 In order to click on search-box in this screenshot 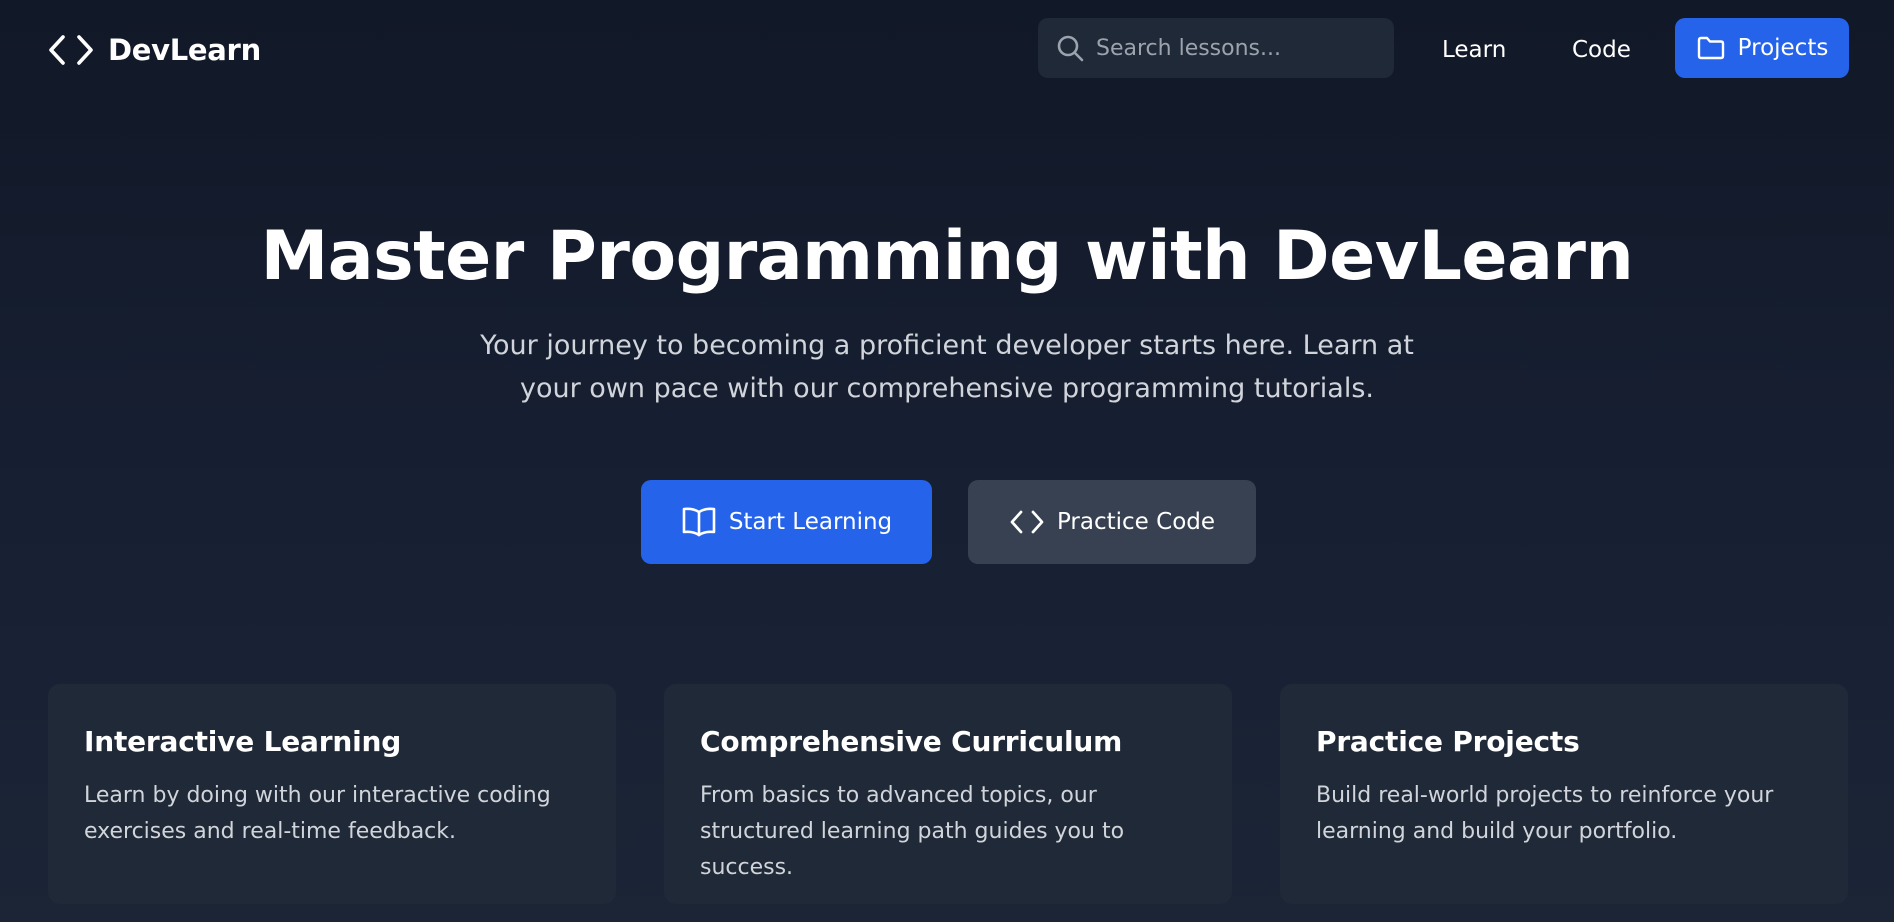, I will do `click(1216, 48)`.